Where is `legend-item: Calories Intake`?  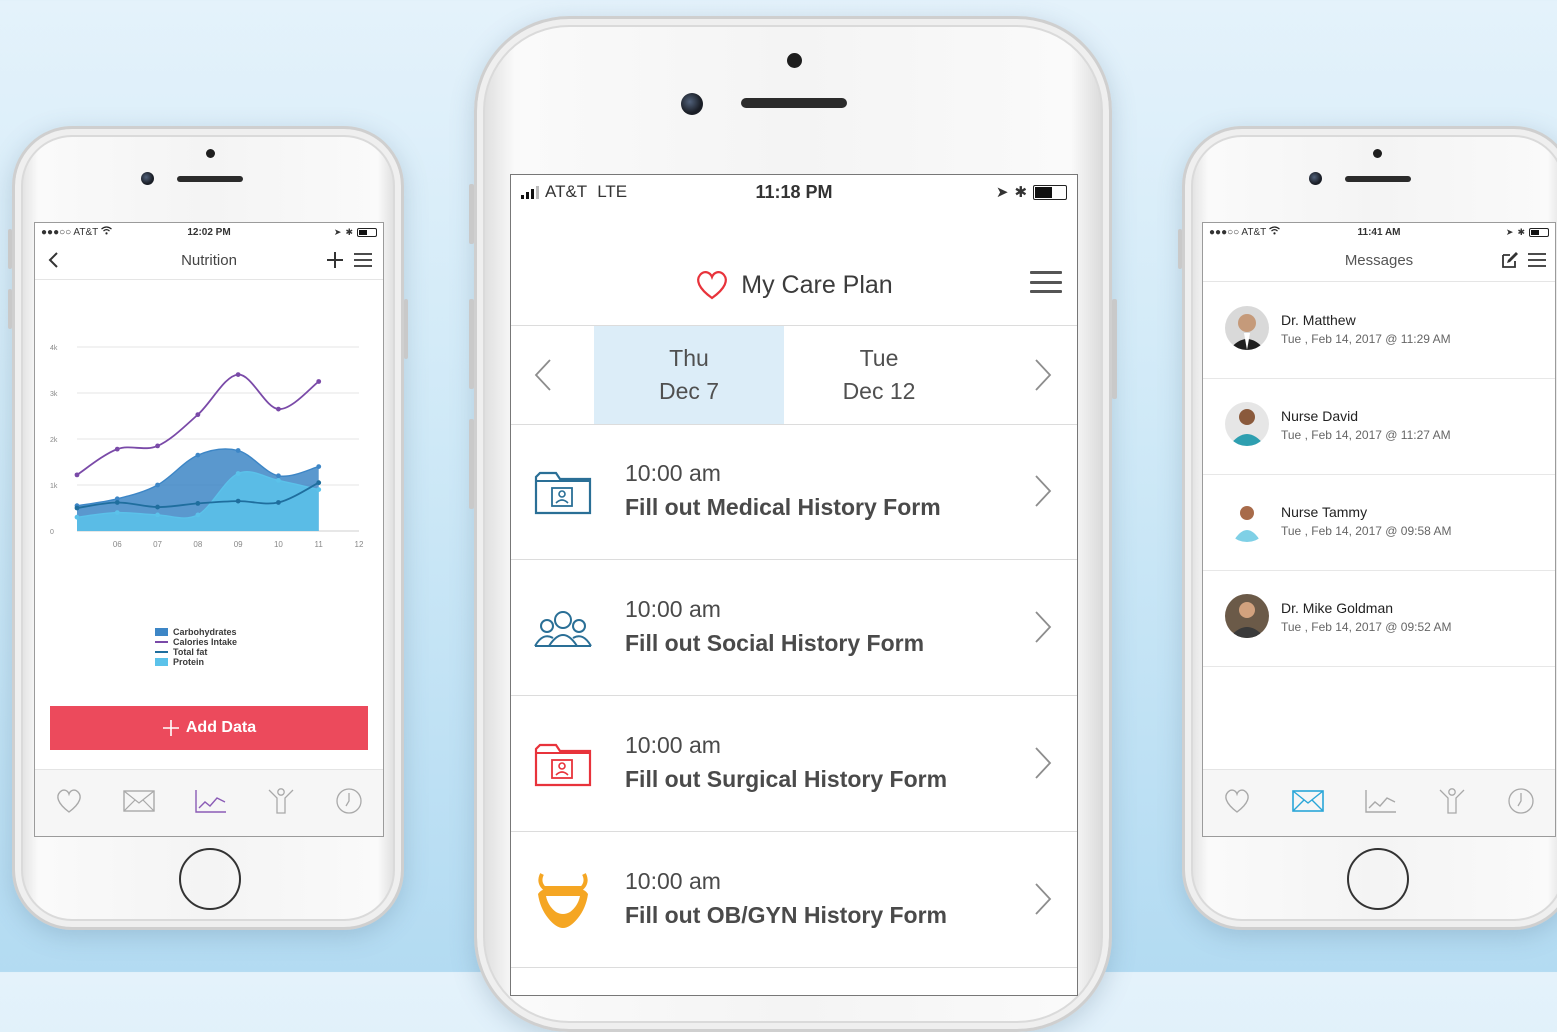
legend-item: Calories Intake is located at coordinates (196, 642).